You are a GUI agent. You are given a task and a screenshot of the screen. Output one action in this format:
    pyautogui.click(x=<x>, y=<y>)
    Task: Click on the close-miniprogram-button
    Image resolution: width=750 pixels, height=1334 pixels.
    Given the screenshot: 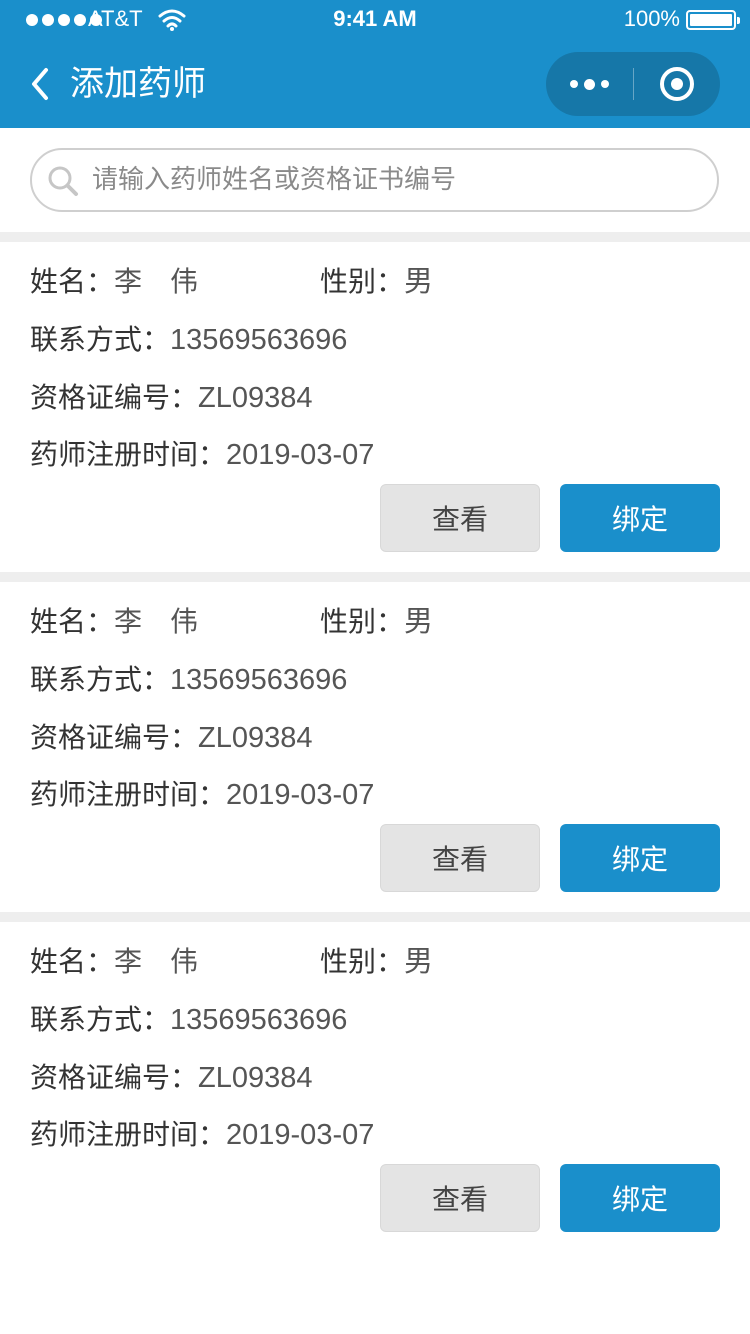 What is the action you would take?
    pyautogui.click(x=676, y=84)
    